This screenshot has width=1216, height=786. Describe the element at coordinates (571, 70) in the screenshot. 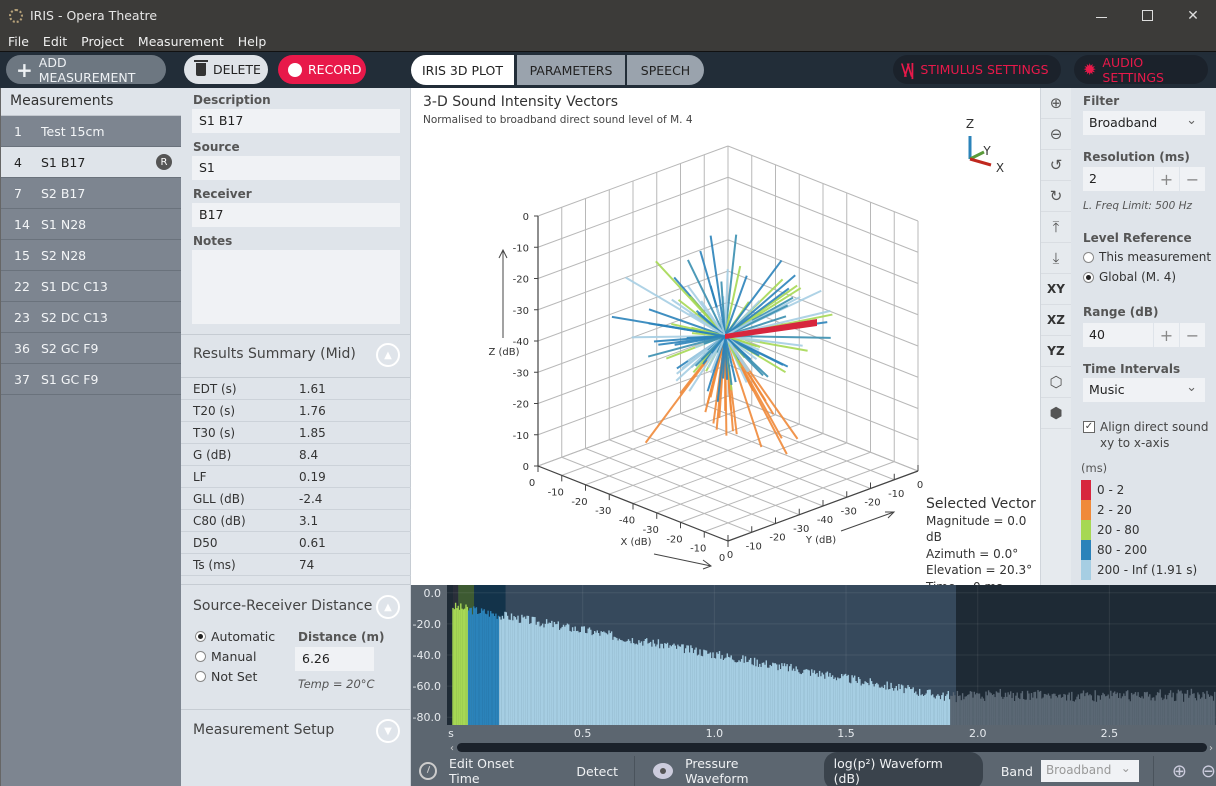

I see `tab-parameters: PARAMETERS` at that location.